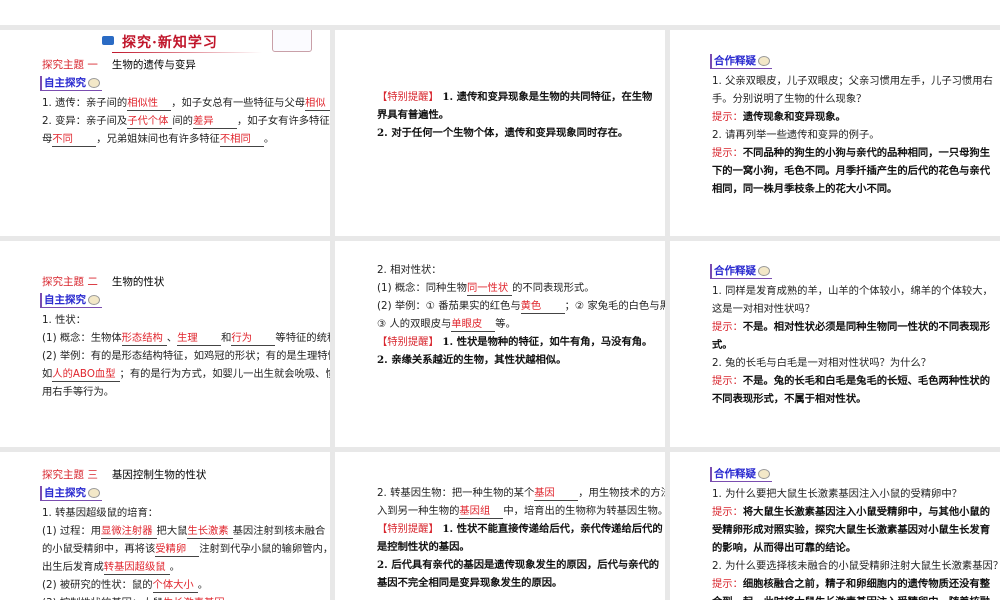  What do you see at coordinates (183, 567) in the screenshot?
I see `text-line: 出生后发育成转基因超级鼠。` at bounding box center [183, 567].